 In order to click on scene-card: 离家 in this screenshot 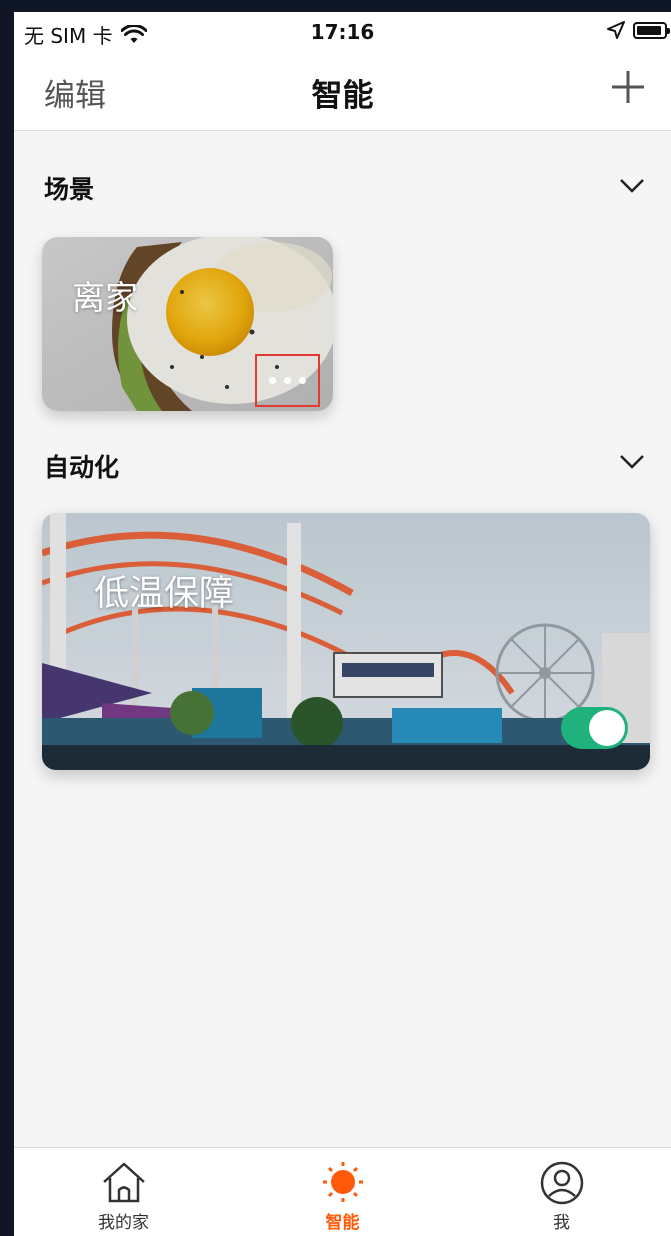, I will do `click(187, 324)`.